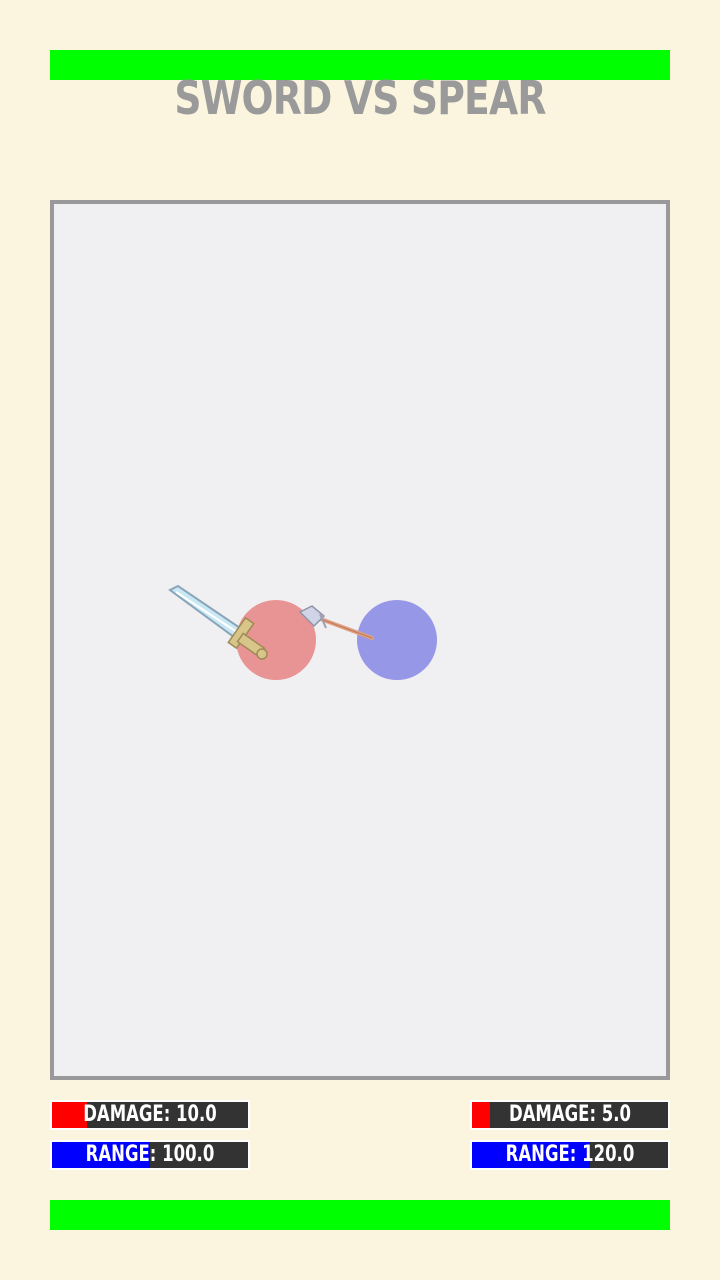  Describe the element at coordinates (360, 98) in the screenshot. I see `game-title: SWORD VS SPEAR` at that location.